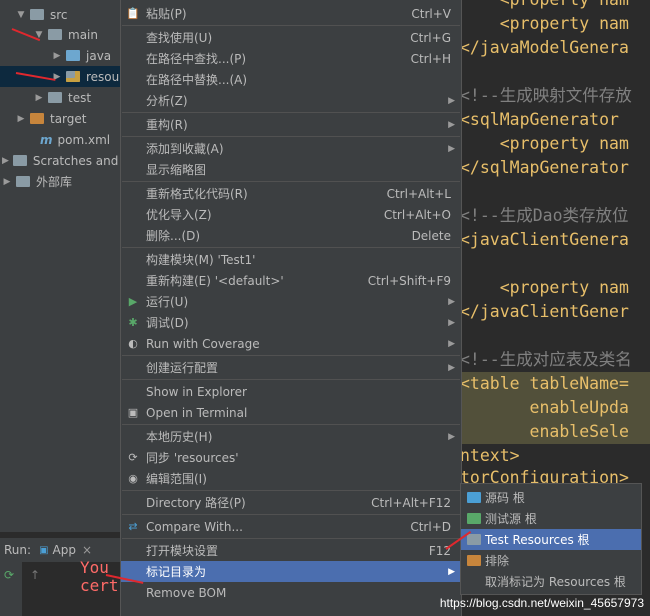 The width and height of the screenshot is (650, 616). What do you see at coordinates (291, 280) in the screenshot?
I see `menu-item: 重新构建(E) '<default>' Ctrl+Shift+F9` at bounding box center [291, 280].